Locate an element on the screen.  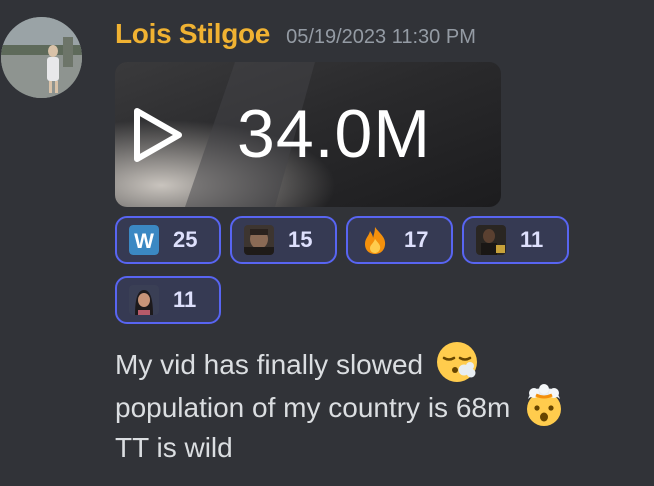
play-icon is located at coordinates (157, 135).